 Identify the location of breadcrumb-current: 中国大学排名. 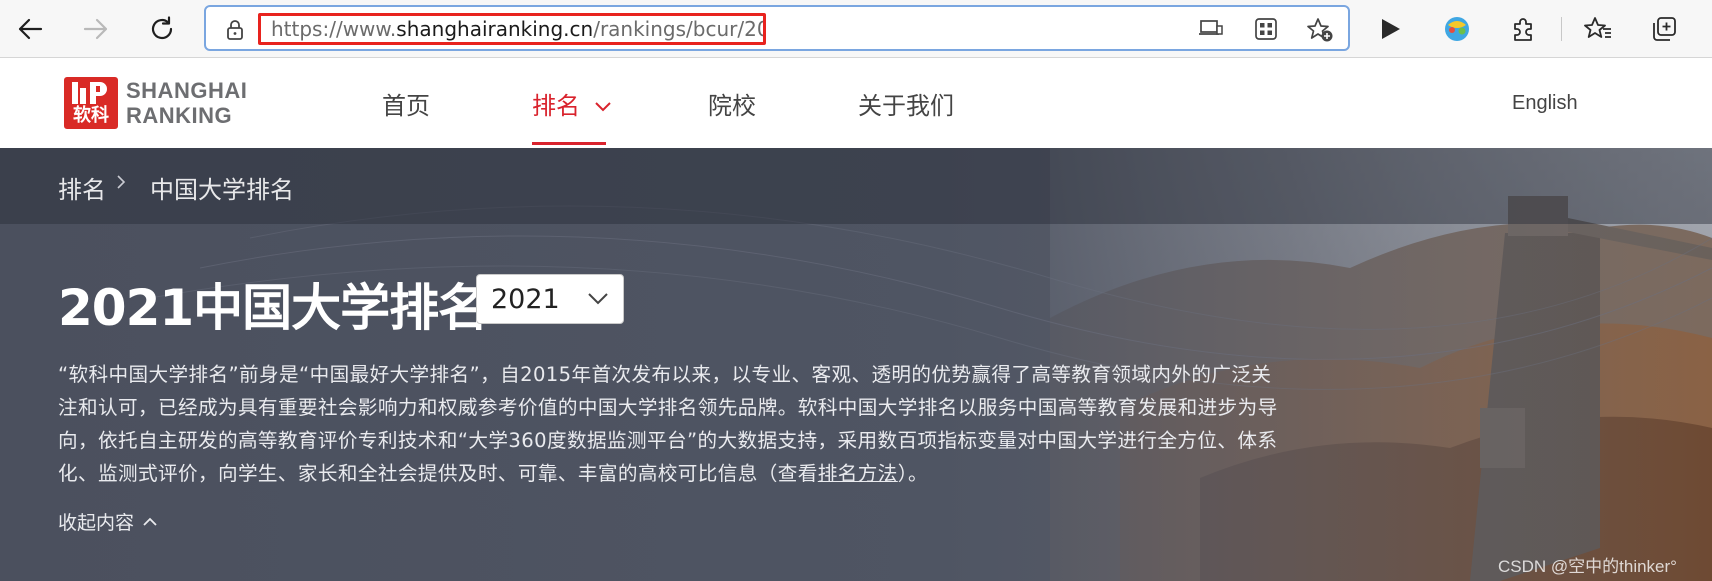
(222, 190).